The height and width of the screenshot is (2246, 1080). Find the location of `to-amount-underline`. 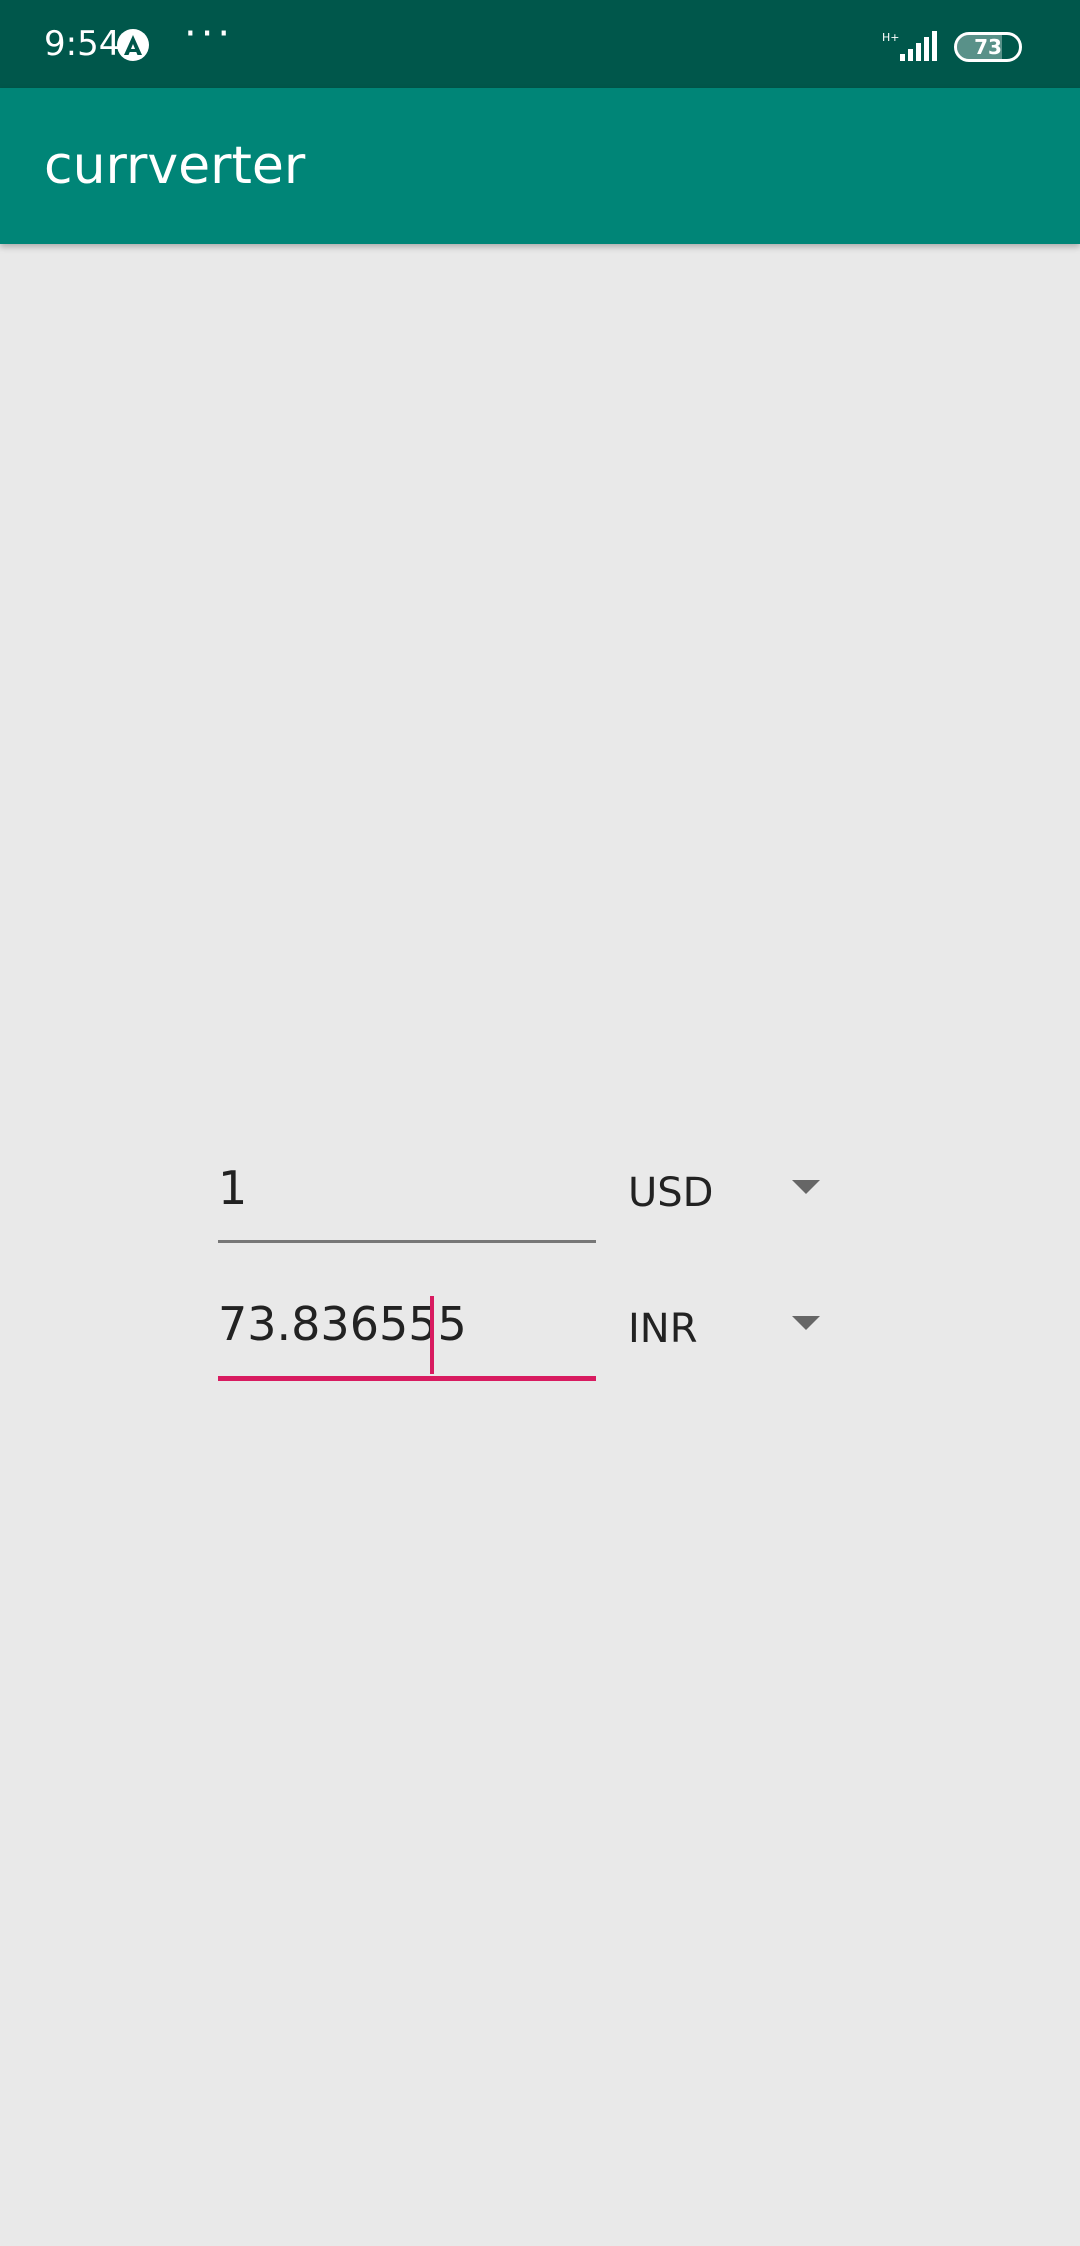

to-amount-underline is located at coordinates (407, 1378).